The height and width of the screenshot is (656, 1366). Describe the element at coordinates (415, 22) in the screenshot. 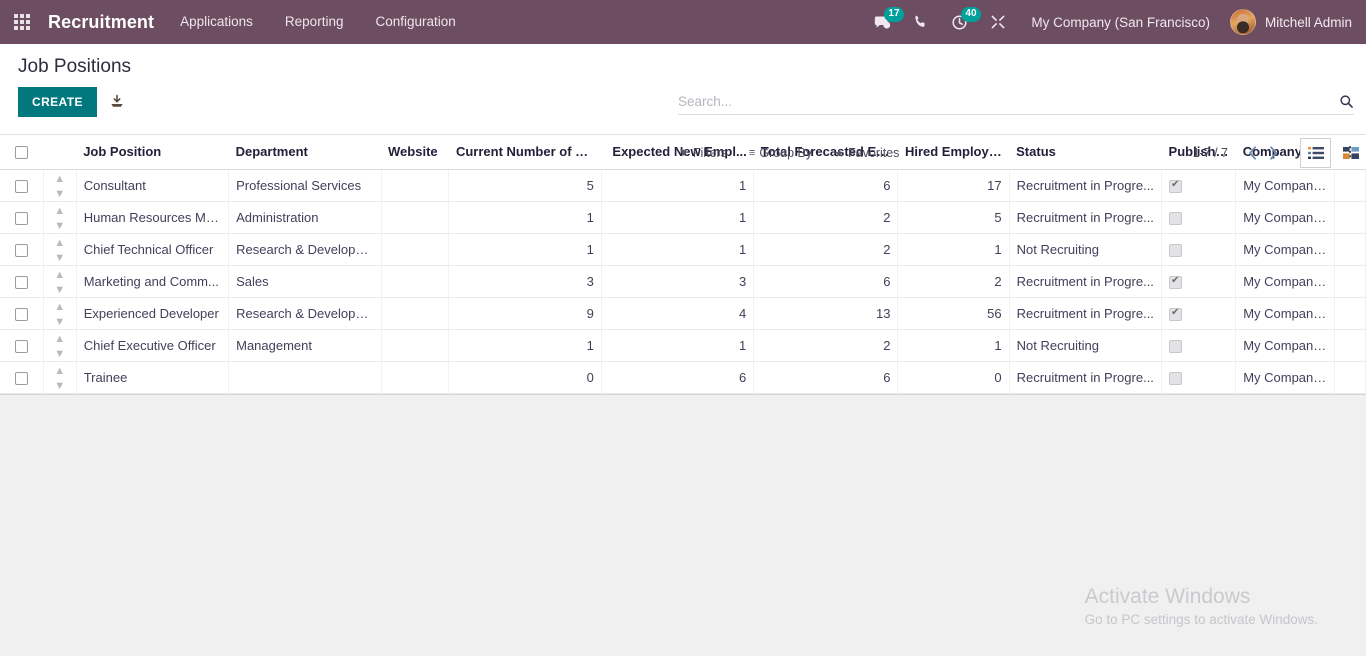

I see `menu-configuration: Configuration` at that location.